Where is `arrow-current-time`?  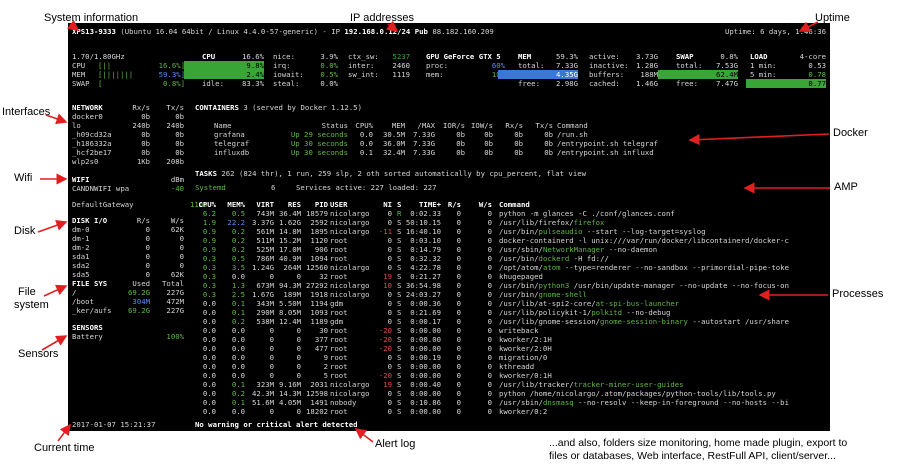 arrow-current-time is located at coordinates (64, 432).